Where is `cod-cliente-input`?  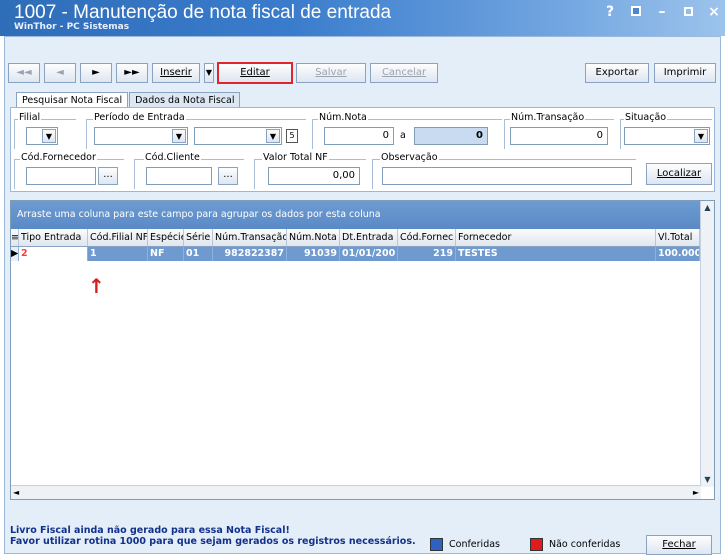
cod-cliente-input is located at coordinates (179, 176).